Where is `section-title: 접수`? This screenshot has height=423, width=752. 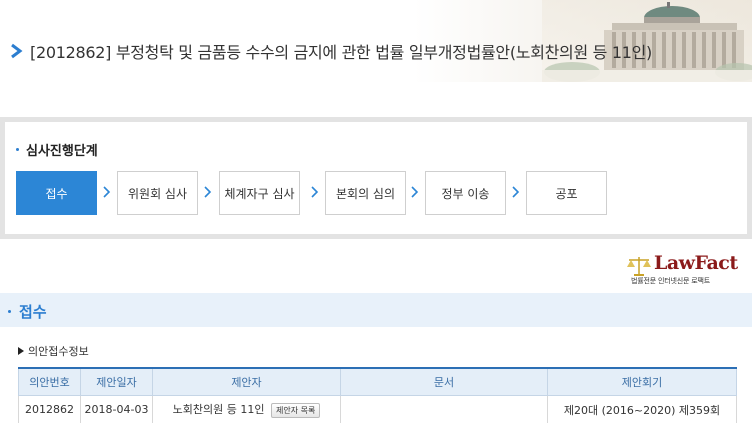 section-title: 접수 is located at coordinates (27, 311).